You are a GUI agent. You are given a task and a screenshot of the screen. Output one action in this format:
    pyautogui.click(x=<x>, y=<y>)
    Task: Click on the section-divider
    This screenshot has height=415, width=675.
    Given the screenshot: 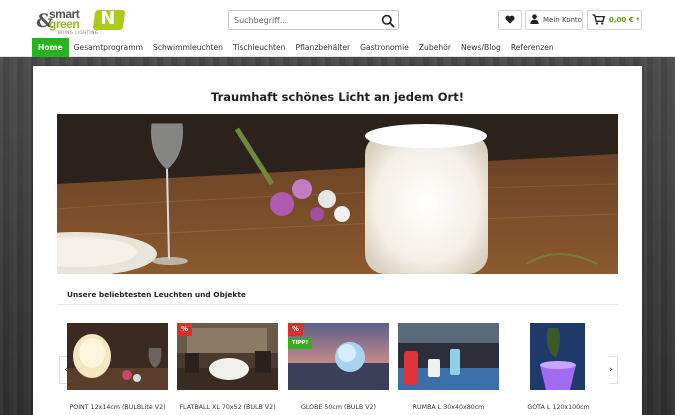 What is the action you would take?
    pyautogui.click(x=337, y=304)
    